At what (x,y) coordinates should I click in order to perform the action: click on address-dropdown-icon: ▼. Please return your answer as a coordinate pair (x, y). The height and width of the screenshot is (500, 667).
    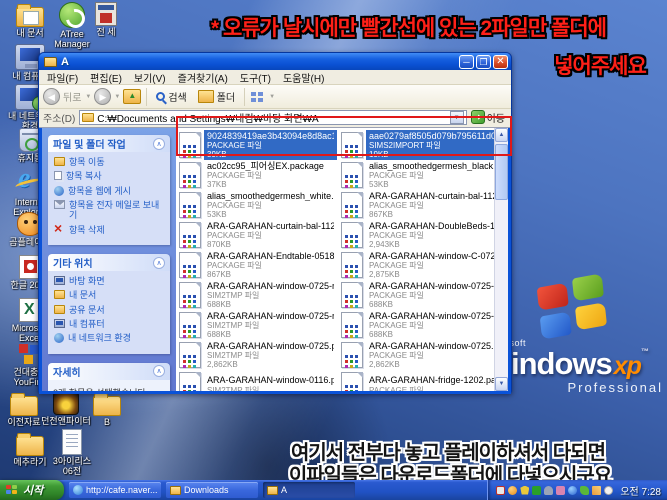
    Looking at the image, I should click on (456, 117).